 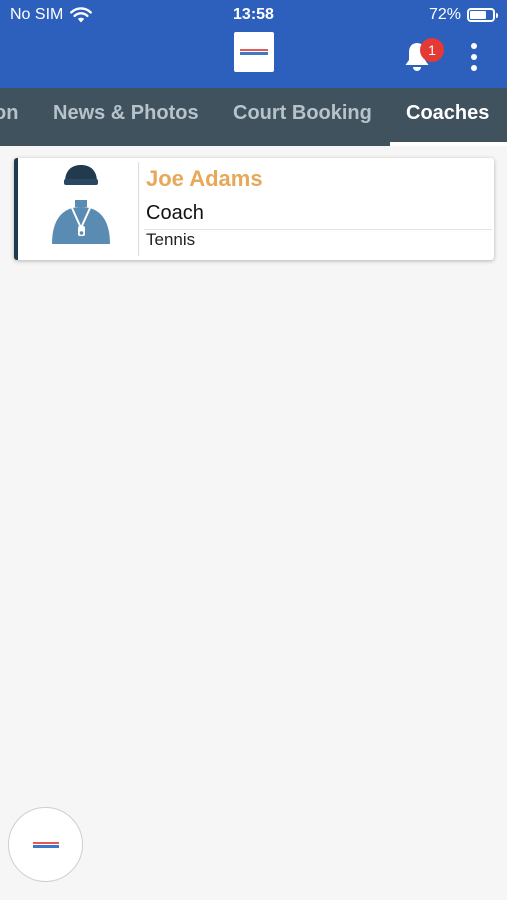 What do you see at coordinates (81, 204) in the screenshot?
I see `coach-avatar-icon` at bounding box center [81, 204].